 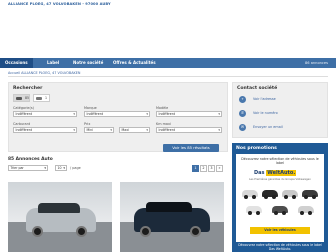 What do you see at coordinates (99, 130) in the screenshot?
I see `price-min-select: Mini` at bounding box center [99, 130].